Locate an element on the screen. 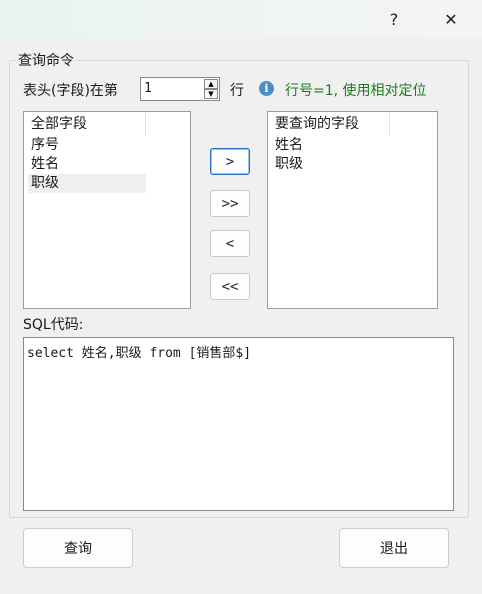 The image size is (482, 594). close-button: ✕ is located at coordinates (451, 19).